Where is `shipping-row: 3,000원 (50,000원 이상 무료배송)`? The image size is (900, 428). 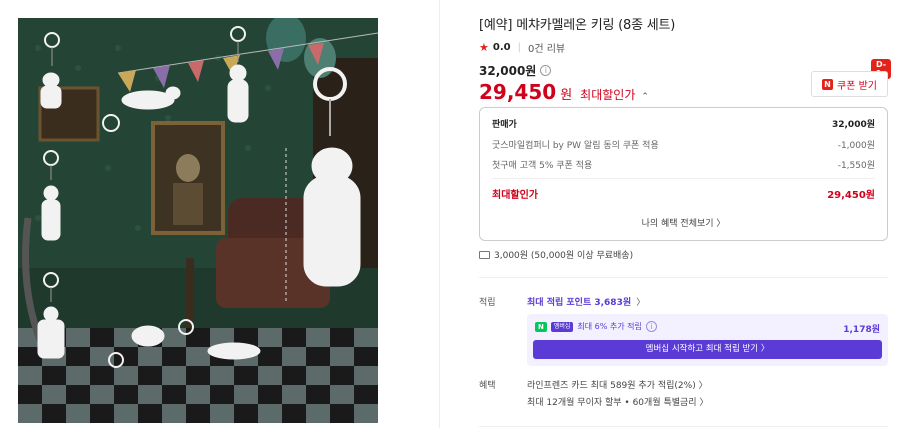 shipping-row: 3,000원 (50,000원 이상 무료배송) is located at coordinates (556, 254).